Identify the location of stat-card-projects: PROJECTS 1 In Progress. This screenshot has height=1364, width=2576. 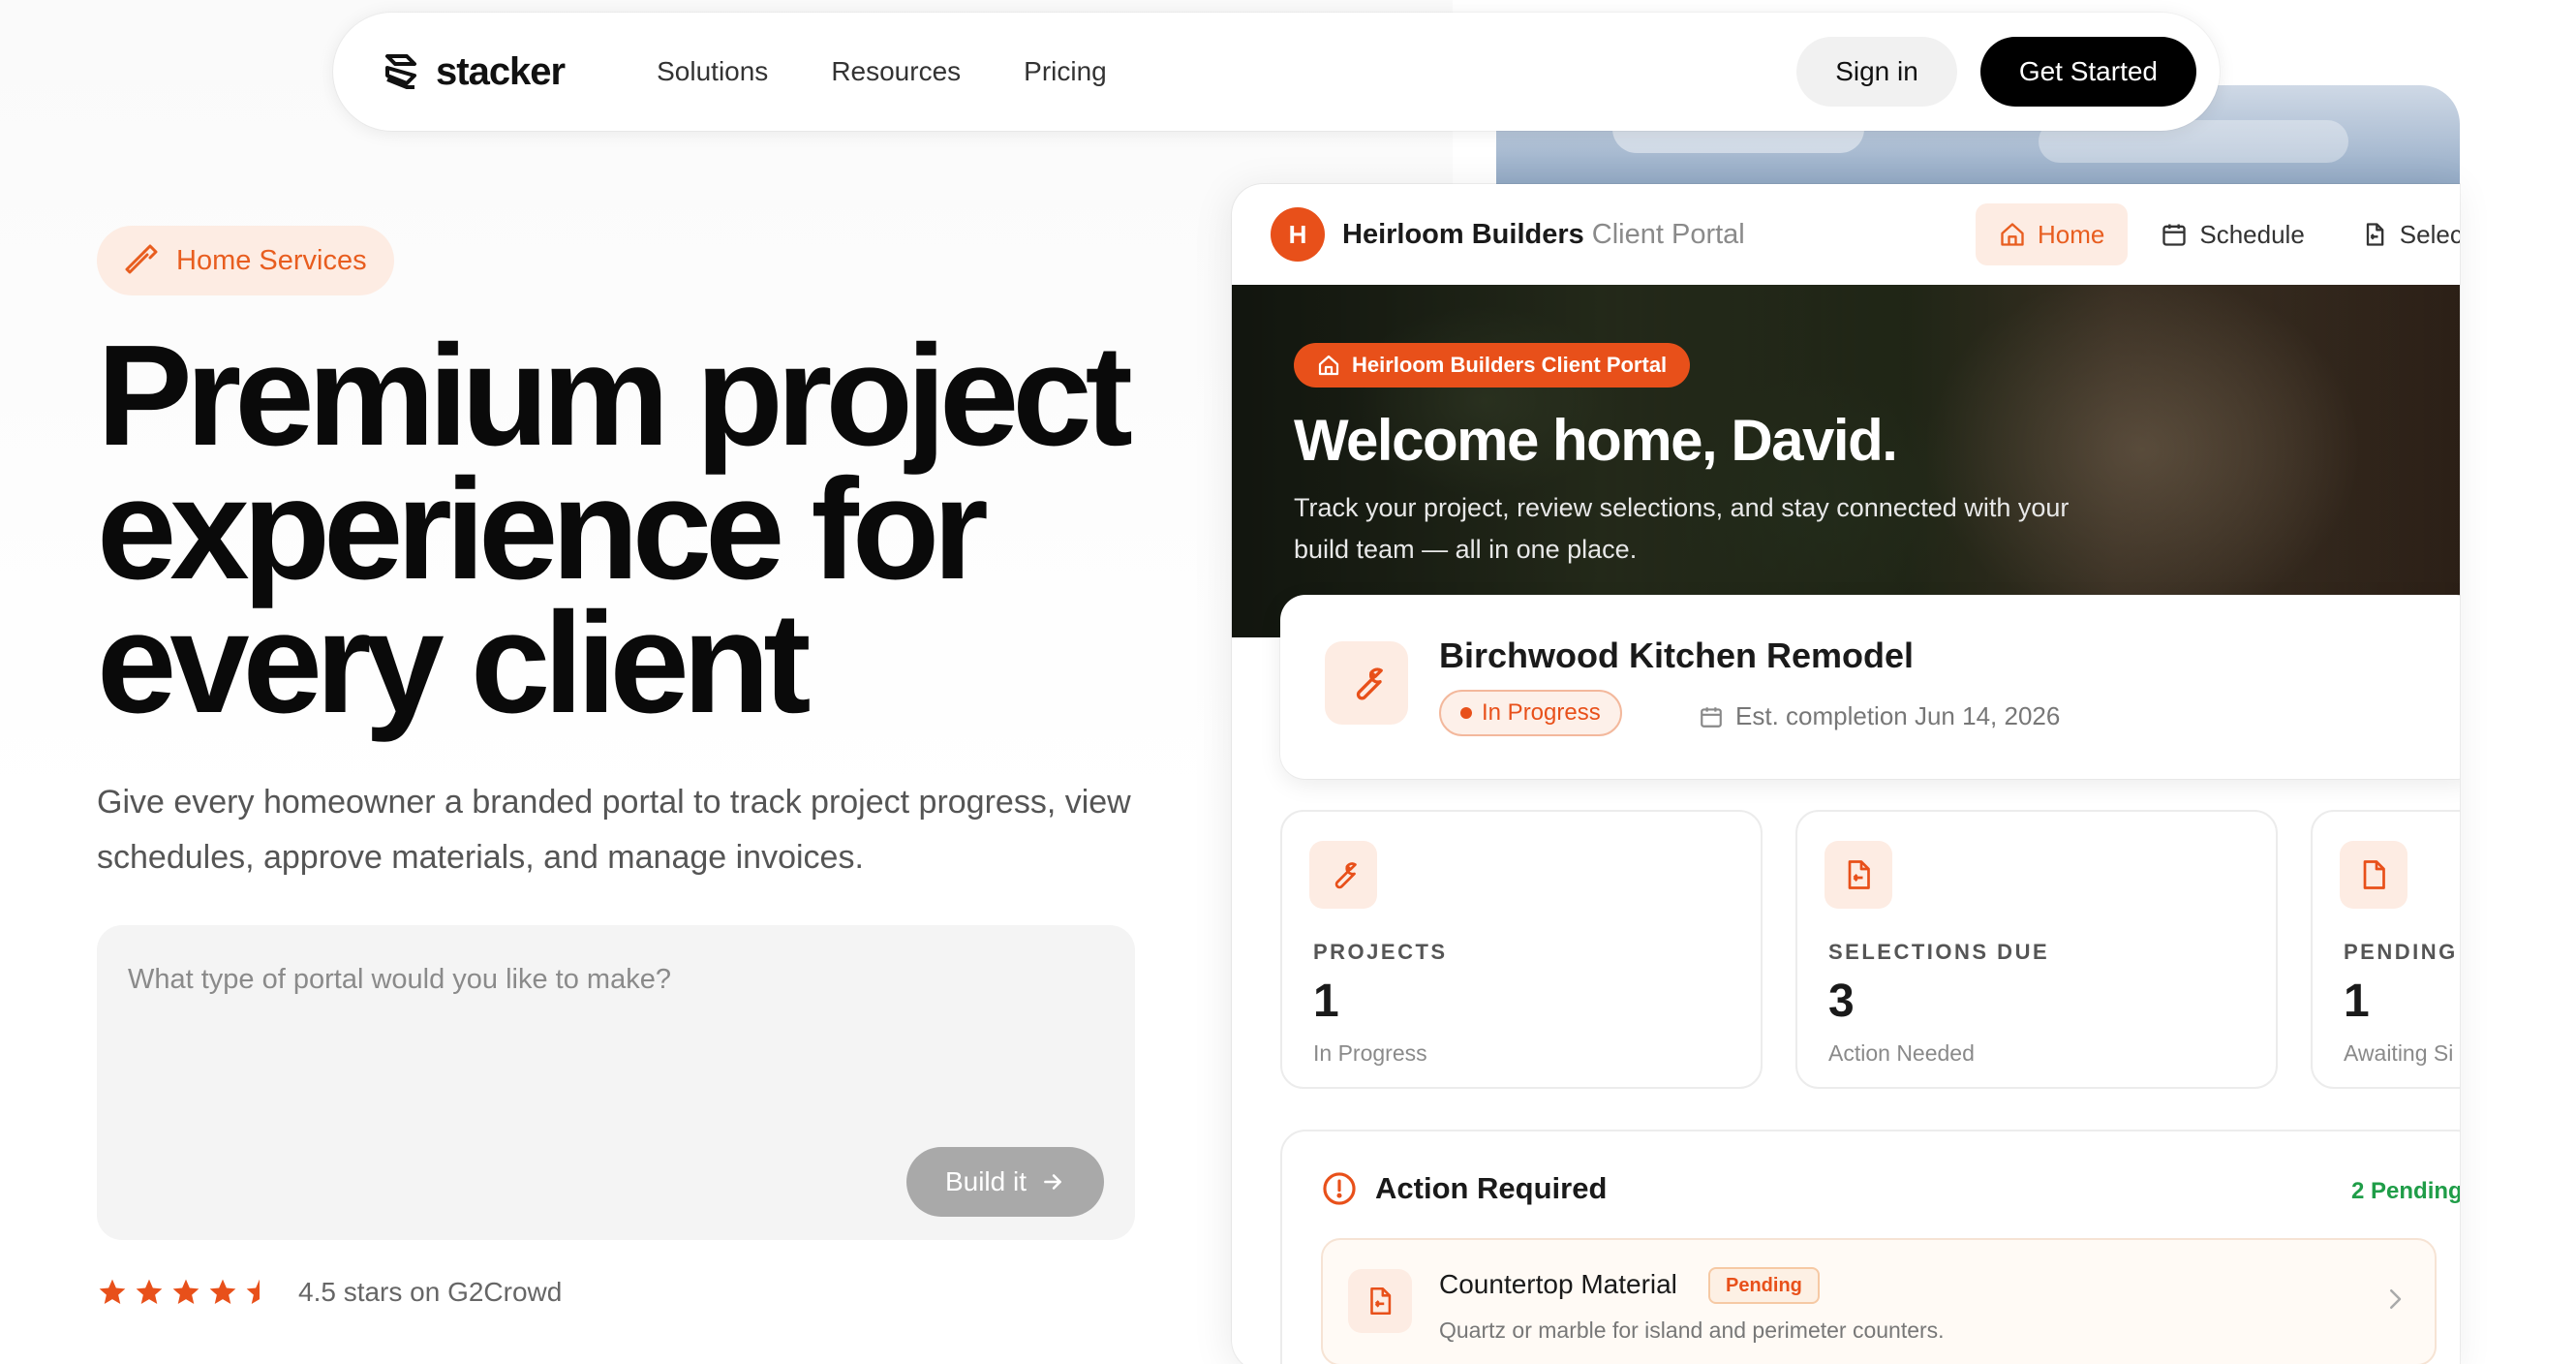
(1521, 949).